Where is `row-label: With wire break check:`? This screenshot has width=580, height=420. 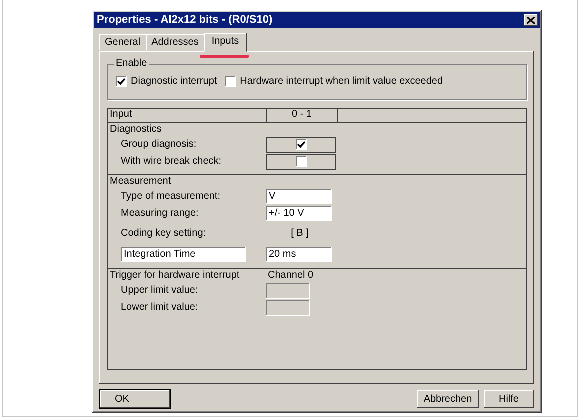
row-label: With wire break check: is located at coordinates (172, 161).